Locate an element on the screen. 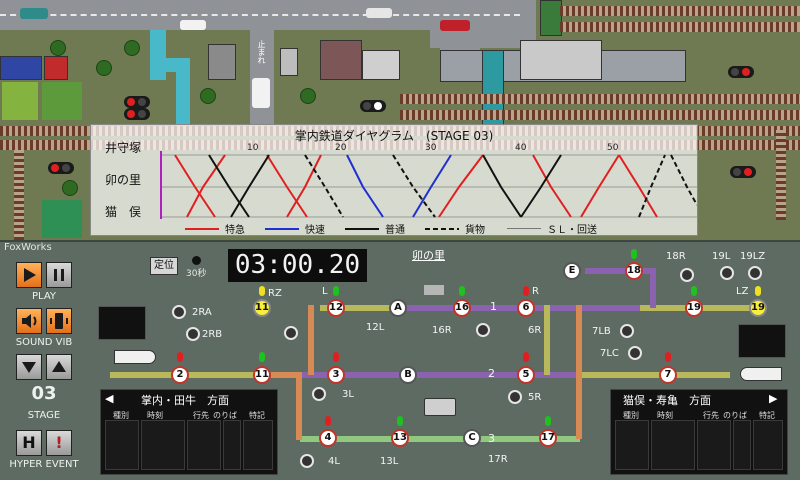 The height and width of the screenshot is (480, 800). signal-toggle-5r is located at coordinates (515, 397).